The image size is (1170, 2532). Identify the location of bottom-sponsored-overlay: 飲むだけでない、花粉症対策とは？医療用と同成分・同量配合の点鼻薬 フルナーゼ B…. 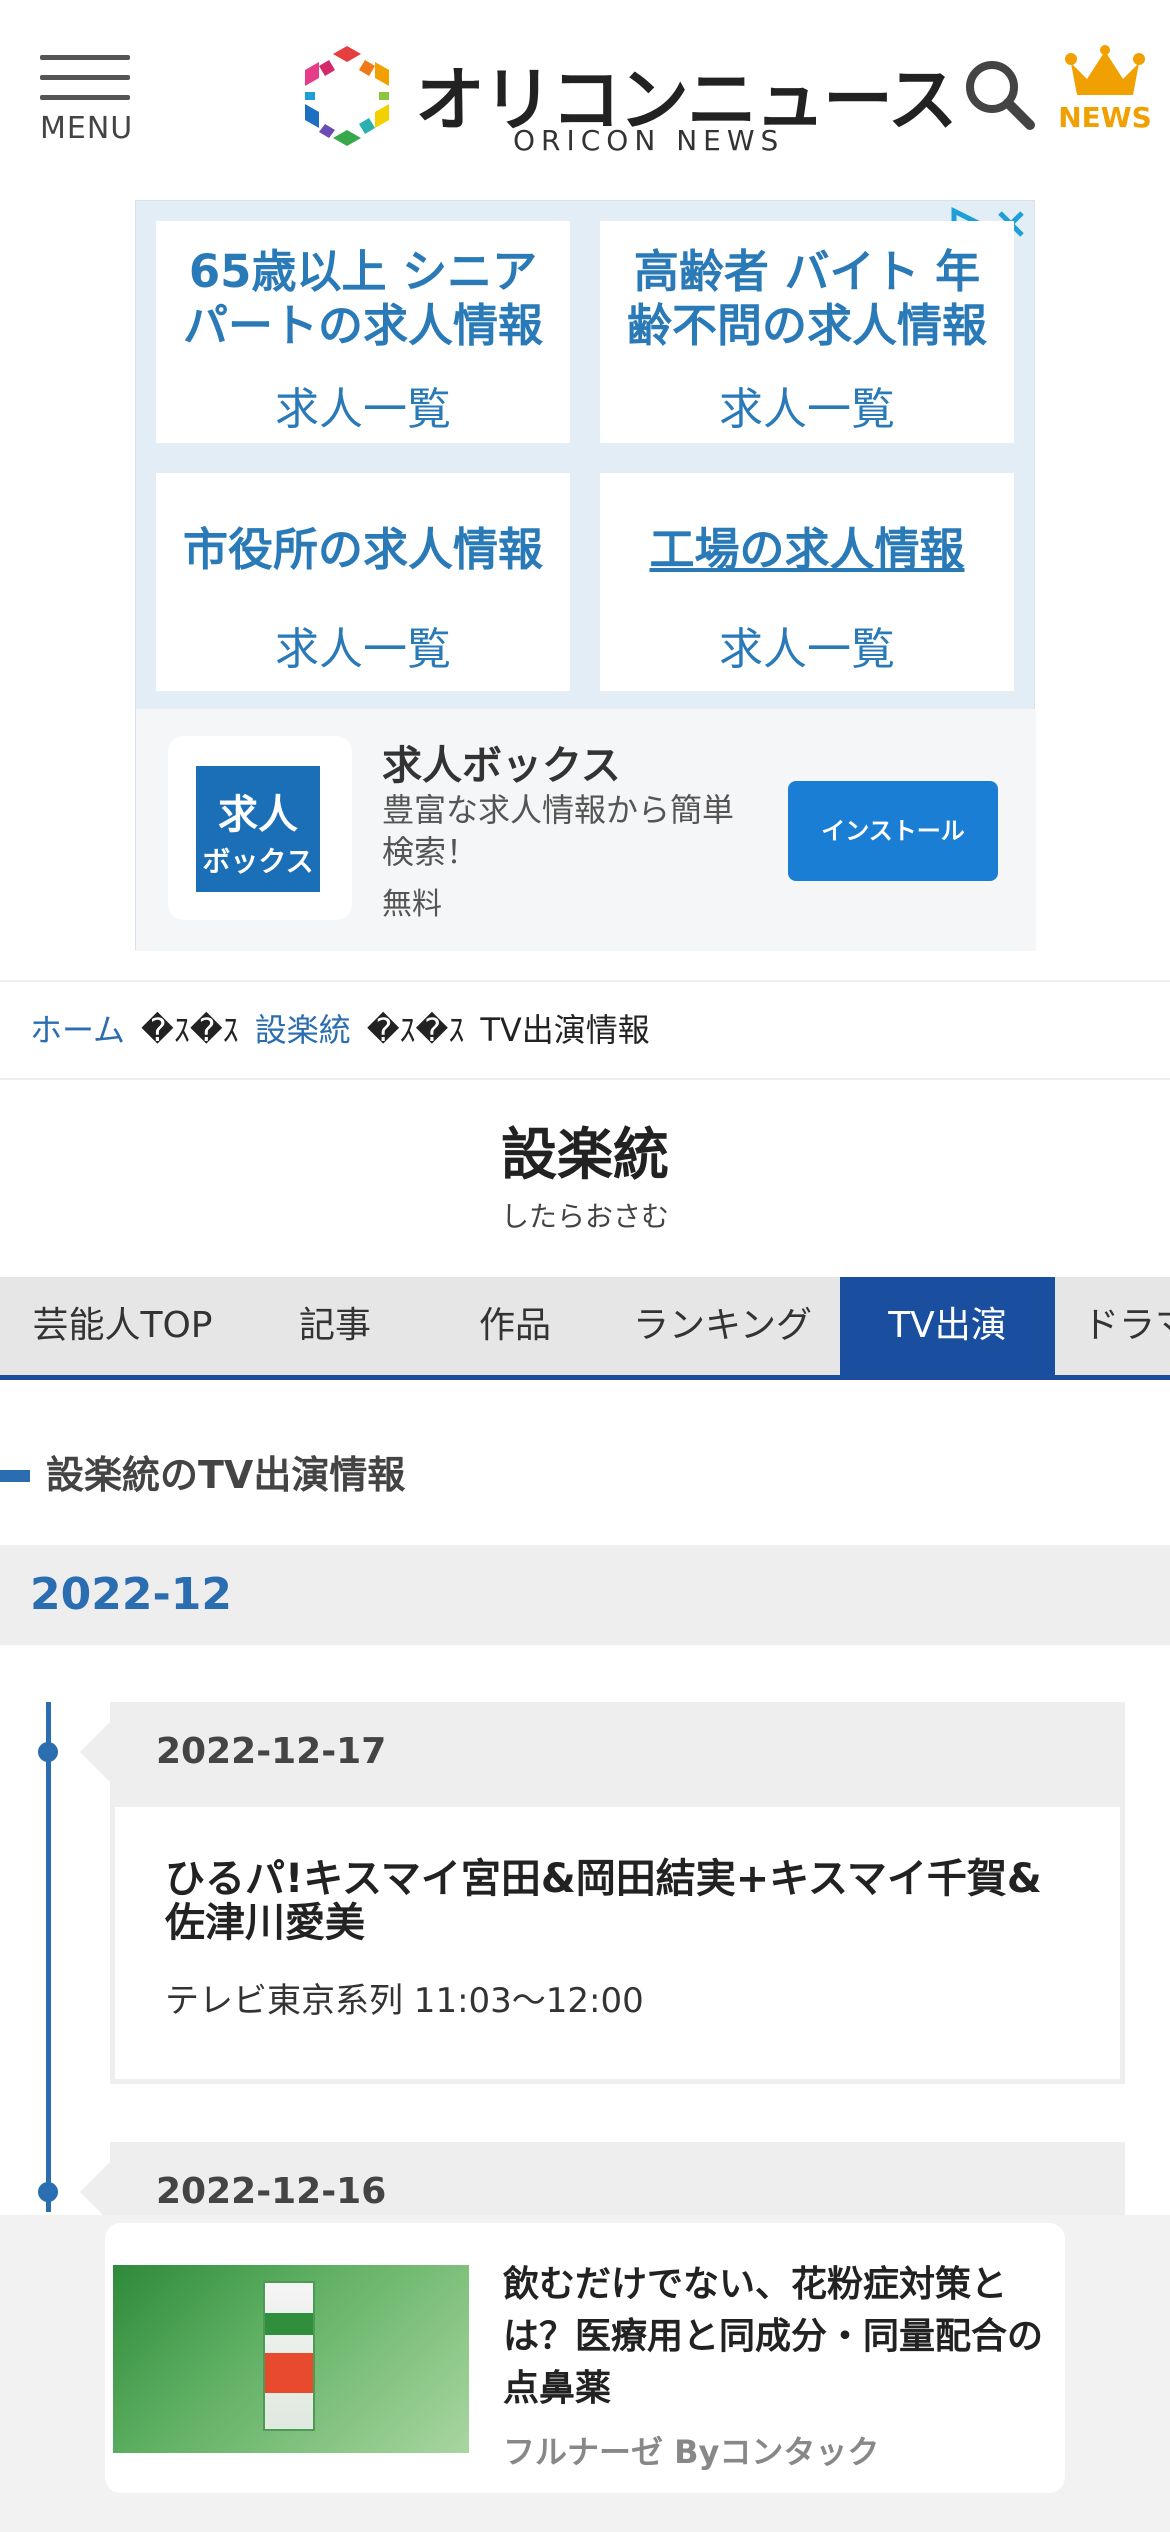
(585, 2373).